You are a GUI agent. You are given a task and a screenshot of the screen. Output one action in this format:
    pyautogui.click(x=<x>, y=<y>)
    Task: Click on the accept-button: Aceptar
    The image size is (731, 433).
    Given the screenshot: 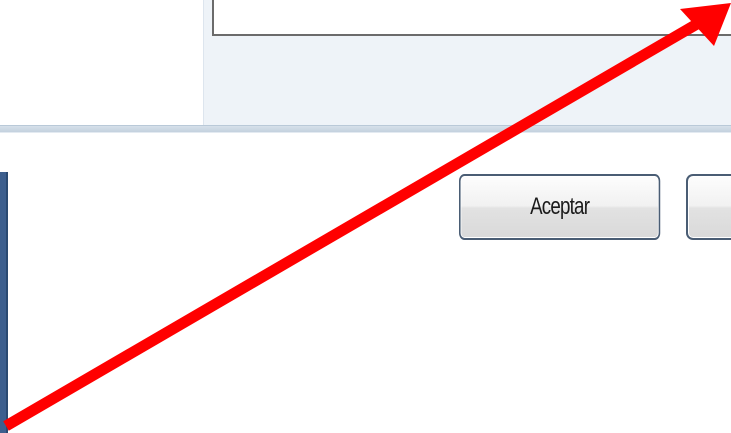 What is the action you would take?
    pyautogui.click(x=560, y=207)
    